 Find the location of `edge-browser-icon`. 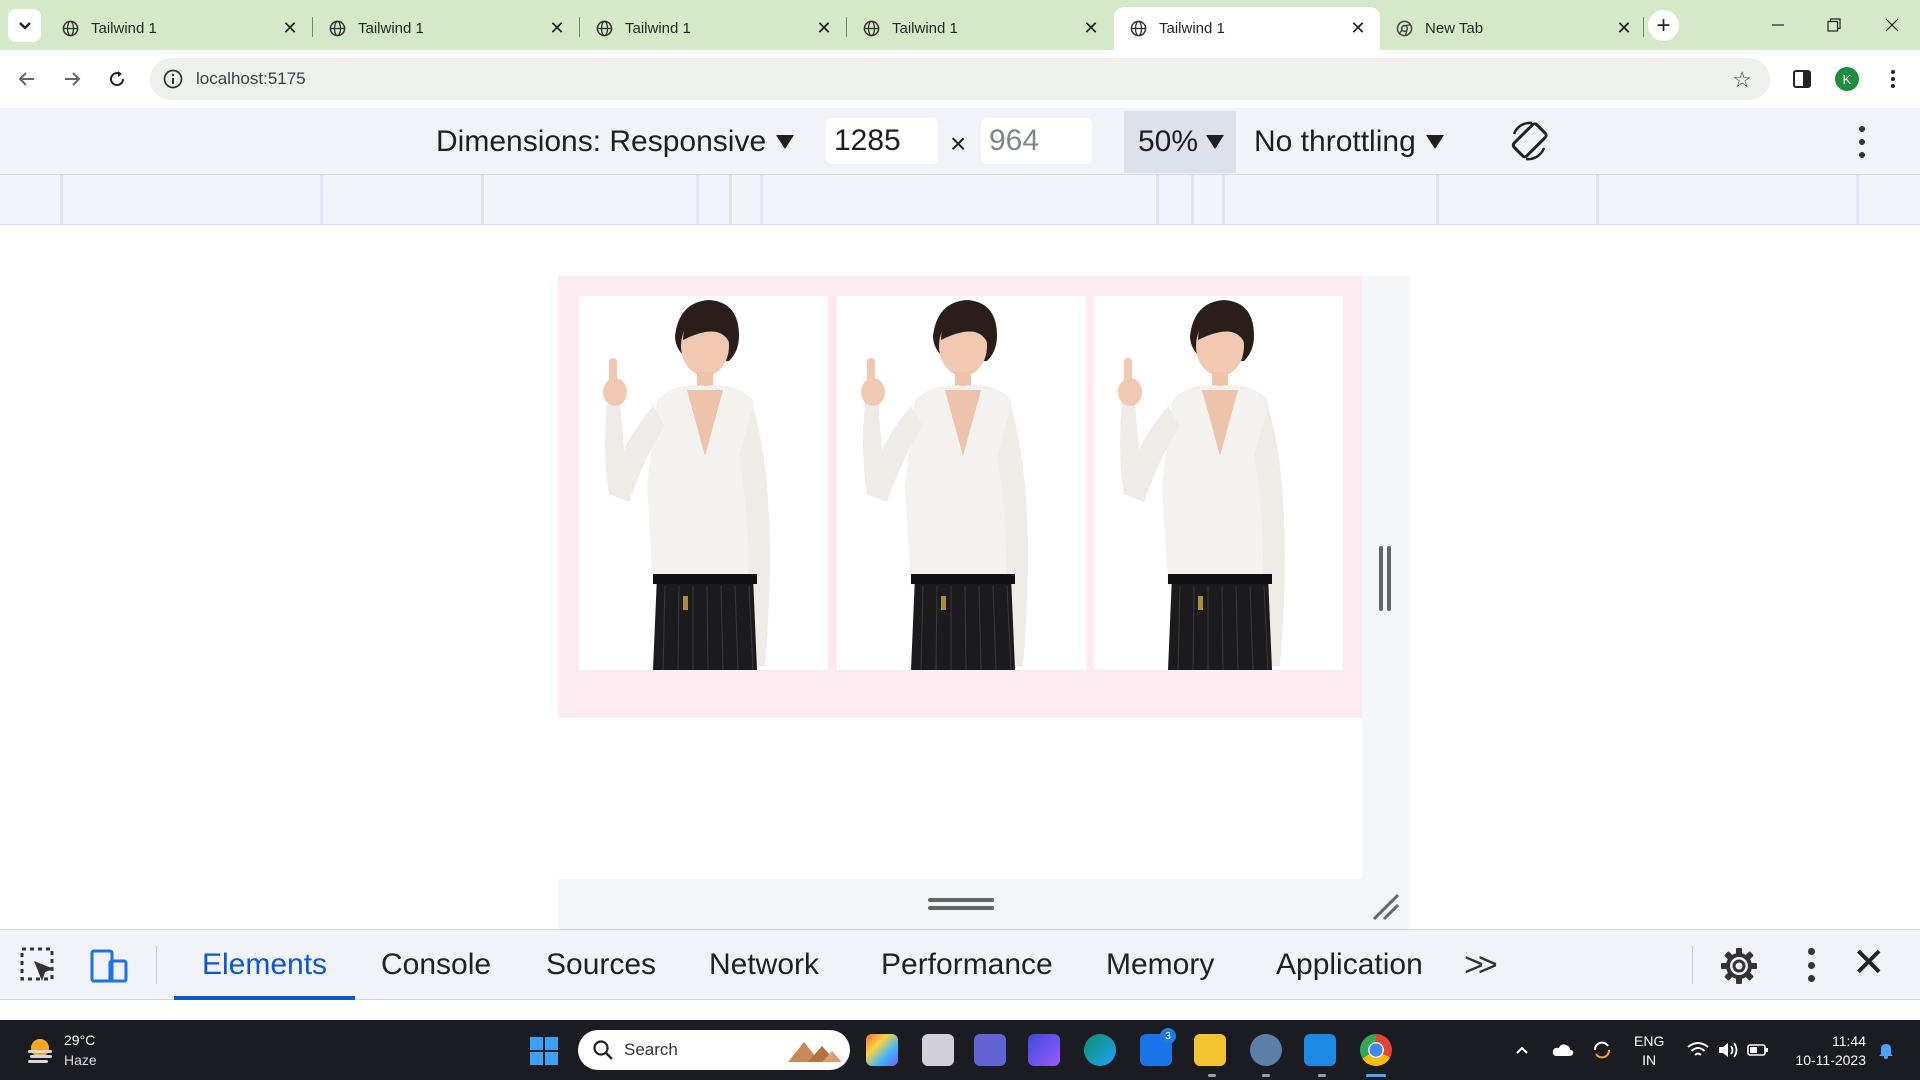

edge-browser-icon is located at coordinates (1100, 1050).